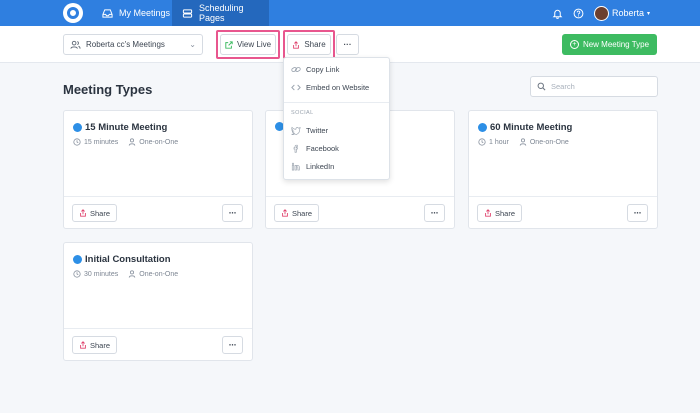  I want to click on caret-down-icon: ▾, so click(648, 13).